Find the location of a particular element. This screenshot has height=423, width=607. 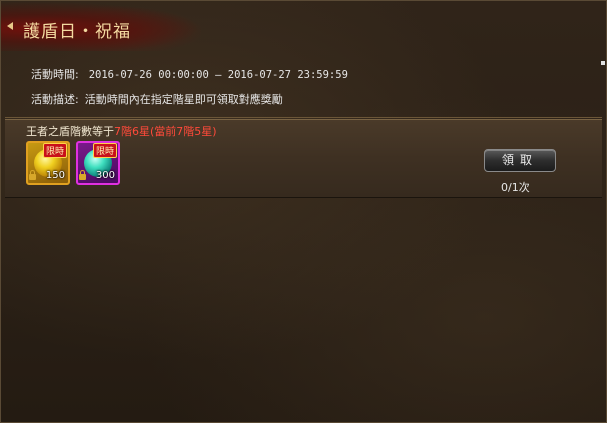

reward-item-2: 限時 300 is located at coordinates (98, 163).